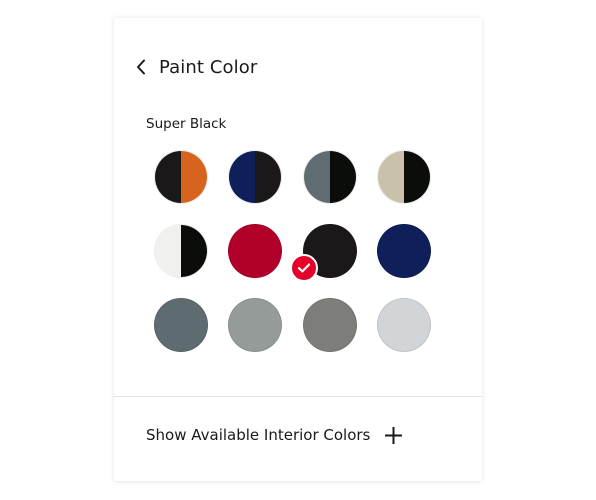  I want to click on color-swatch-white-black, so click(181, 251).